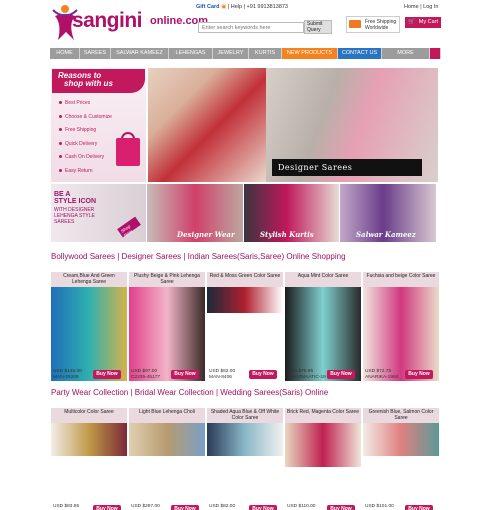  Describe the element at coordinates (167, 279) in the screenshot. I see `product-title: Plushy Beige & Pink Lehenga Saree` at that location.